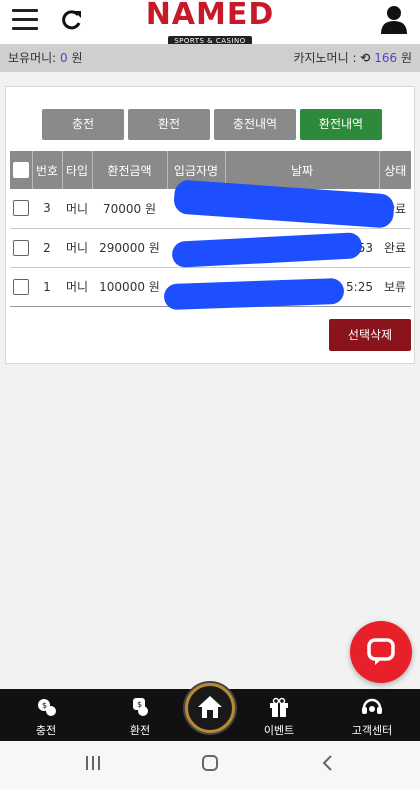 The image size is (420, 789). What do you see at coordinates (47, 208) in the screenshot?
I see `row-number: 3` at bounding box center [47, 208].